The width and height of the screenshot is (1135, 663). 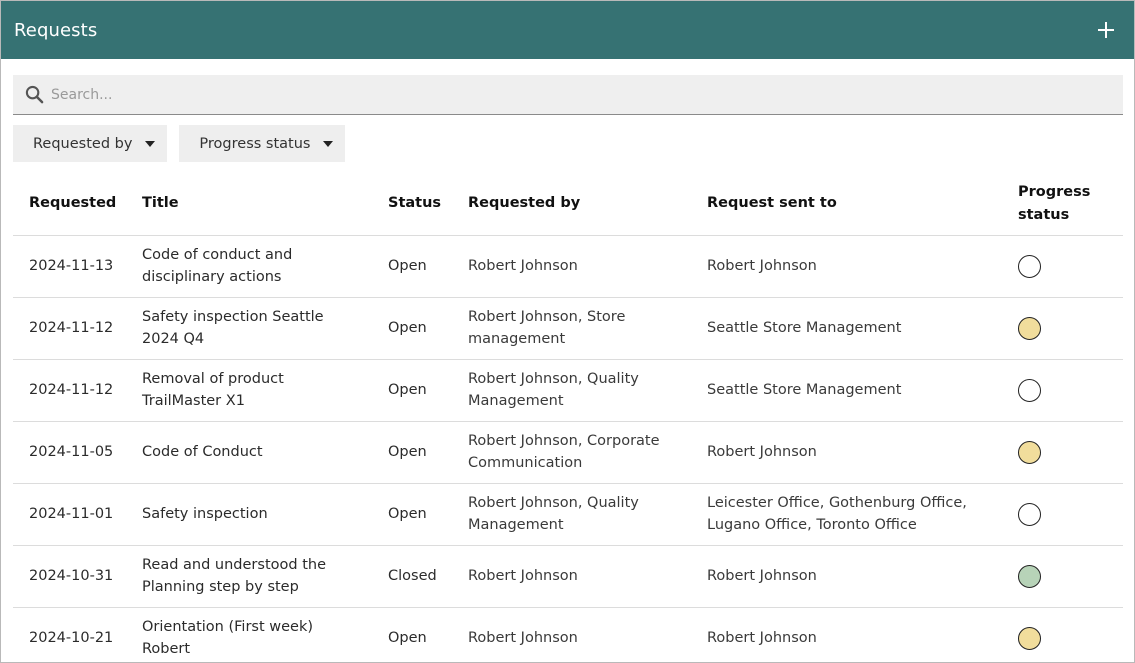 I want to click on filter-requested-by: Requested by, so click(x=90, y=143).